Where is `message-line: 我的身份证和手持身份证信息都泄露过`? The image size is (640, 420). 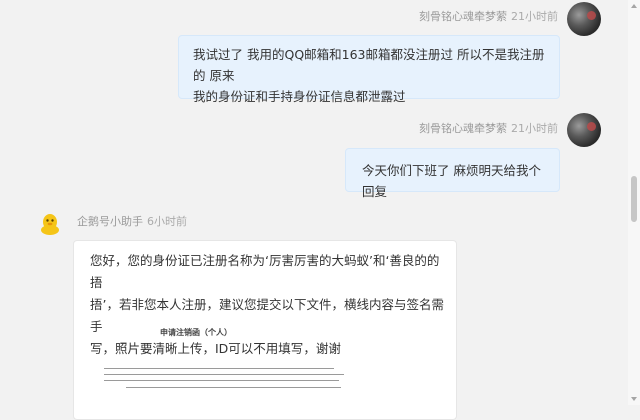 message-line: 我的身份证和手持身份证信息都泄露过 is located at coordinates (299, 96).